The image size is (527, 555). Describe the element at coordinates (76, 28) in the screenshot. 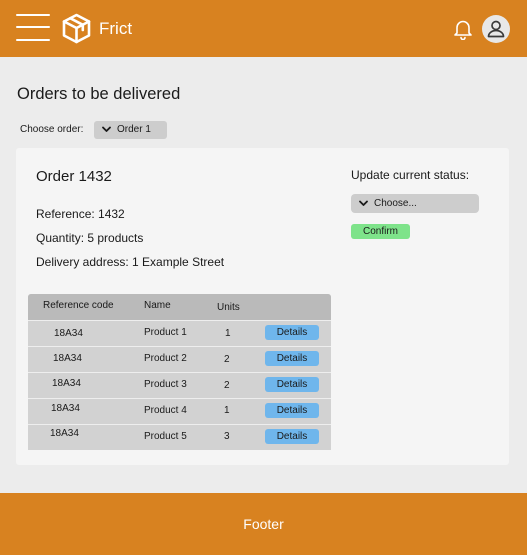

I see `box-icon` at that location.